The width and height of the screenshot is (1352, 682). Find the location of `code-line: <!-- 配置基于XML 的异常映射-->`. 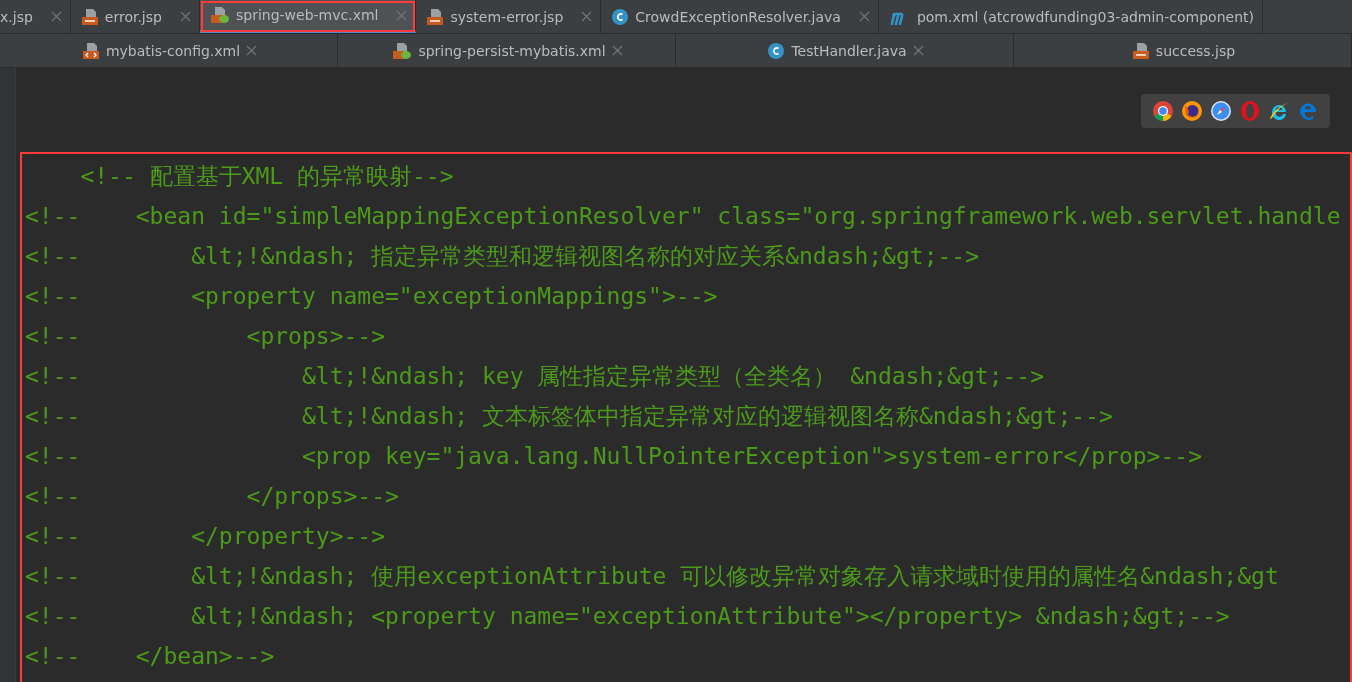

code-line: <!-- 配置基于XML 的异常映射--> is located at coordinates (267, 176).